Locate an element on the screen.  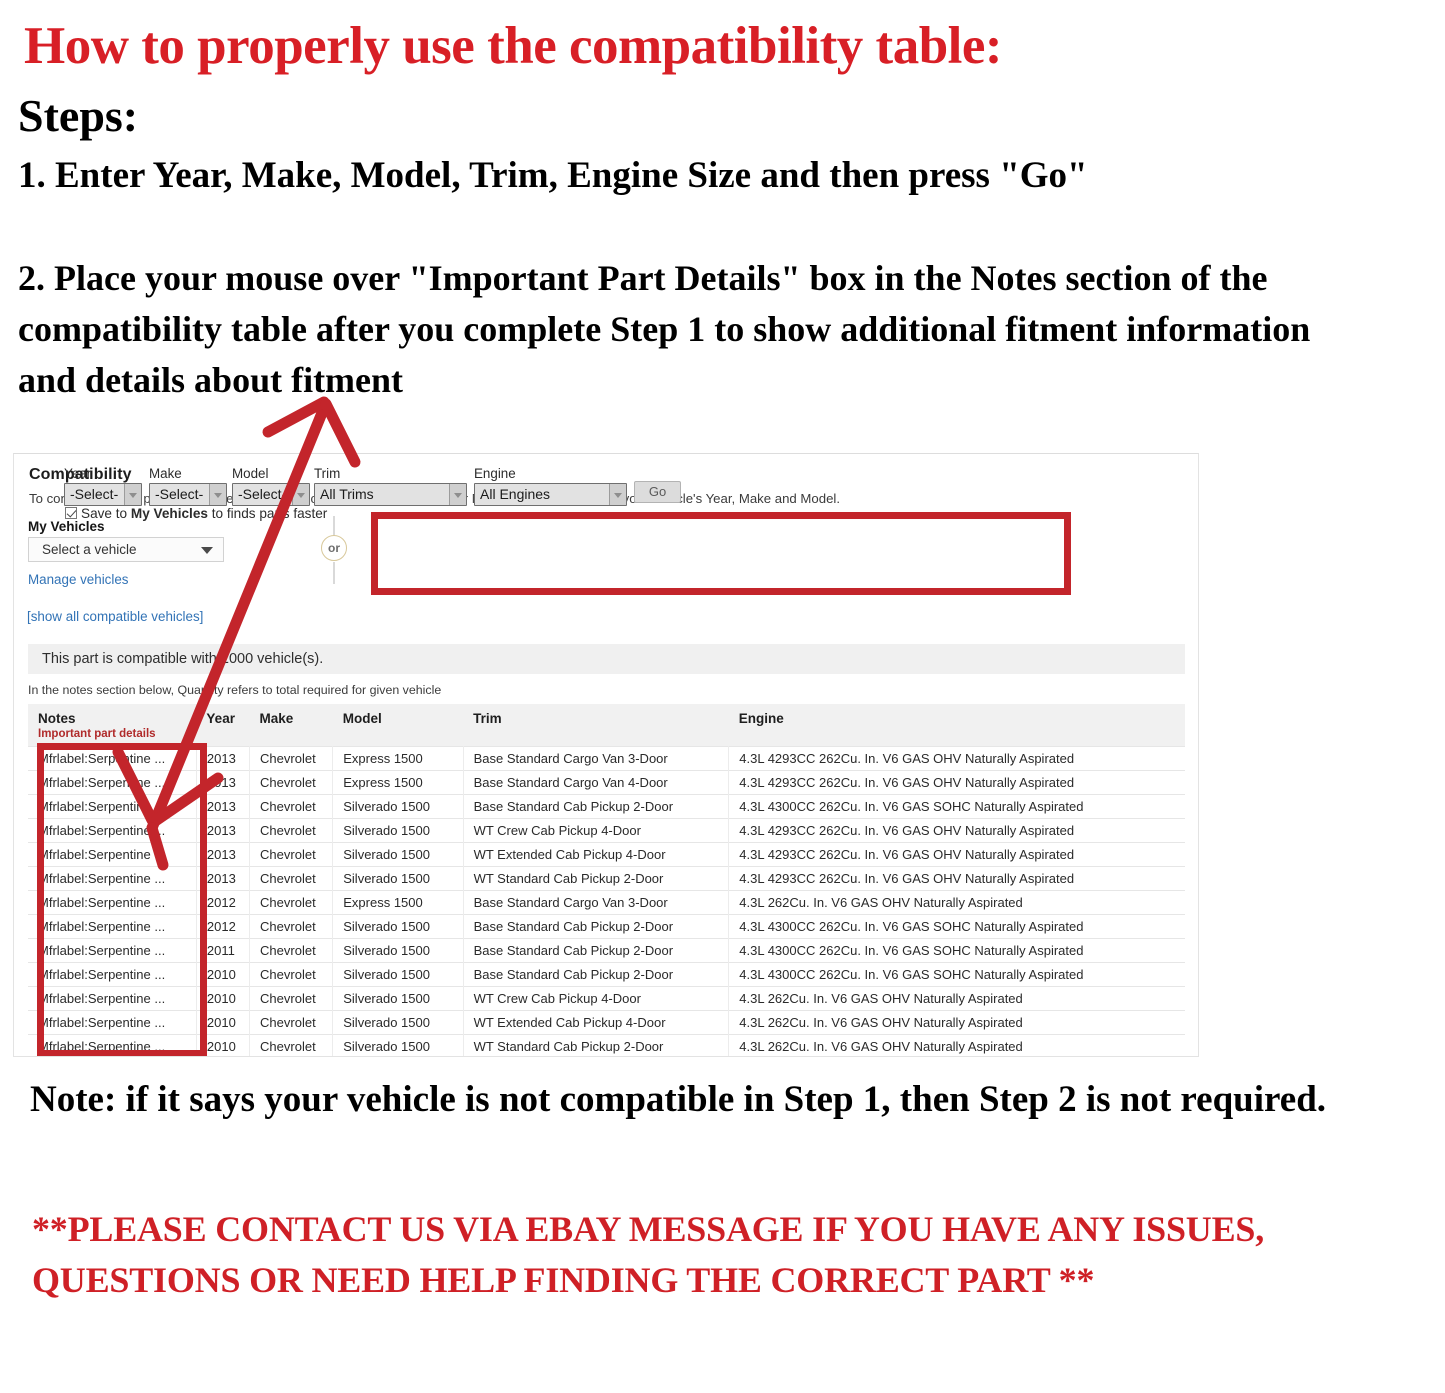
cell-trim: Base Standard Cargo Van 4-Door is located at coordinates (596, 782).